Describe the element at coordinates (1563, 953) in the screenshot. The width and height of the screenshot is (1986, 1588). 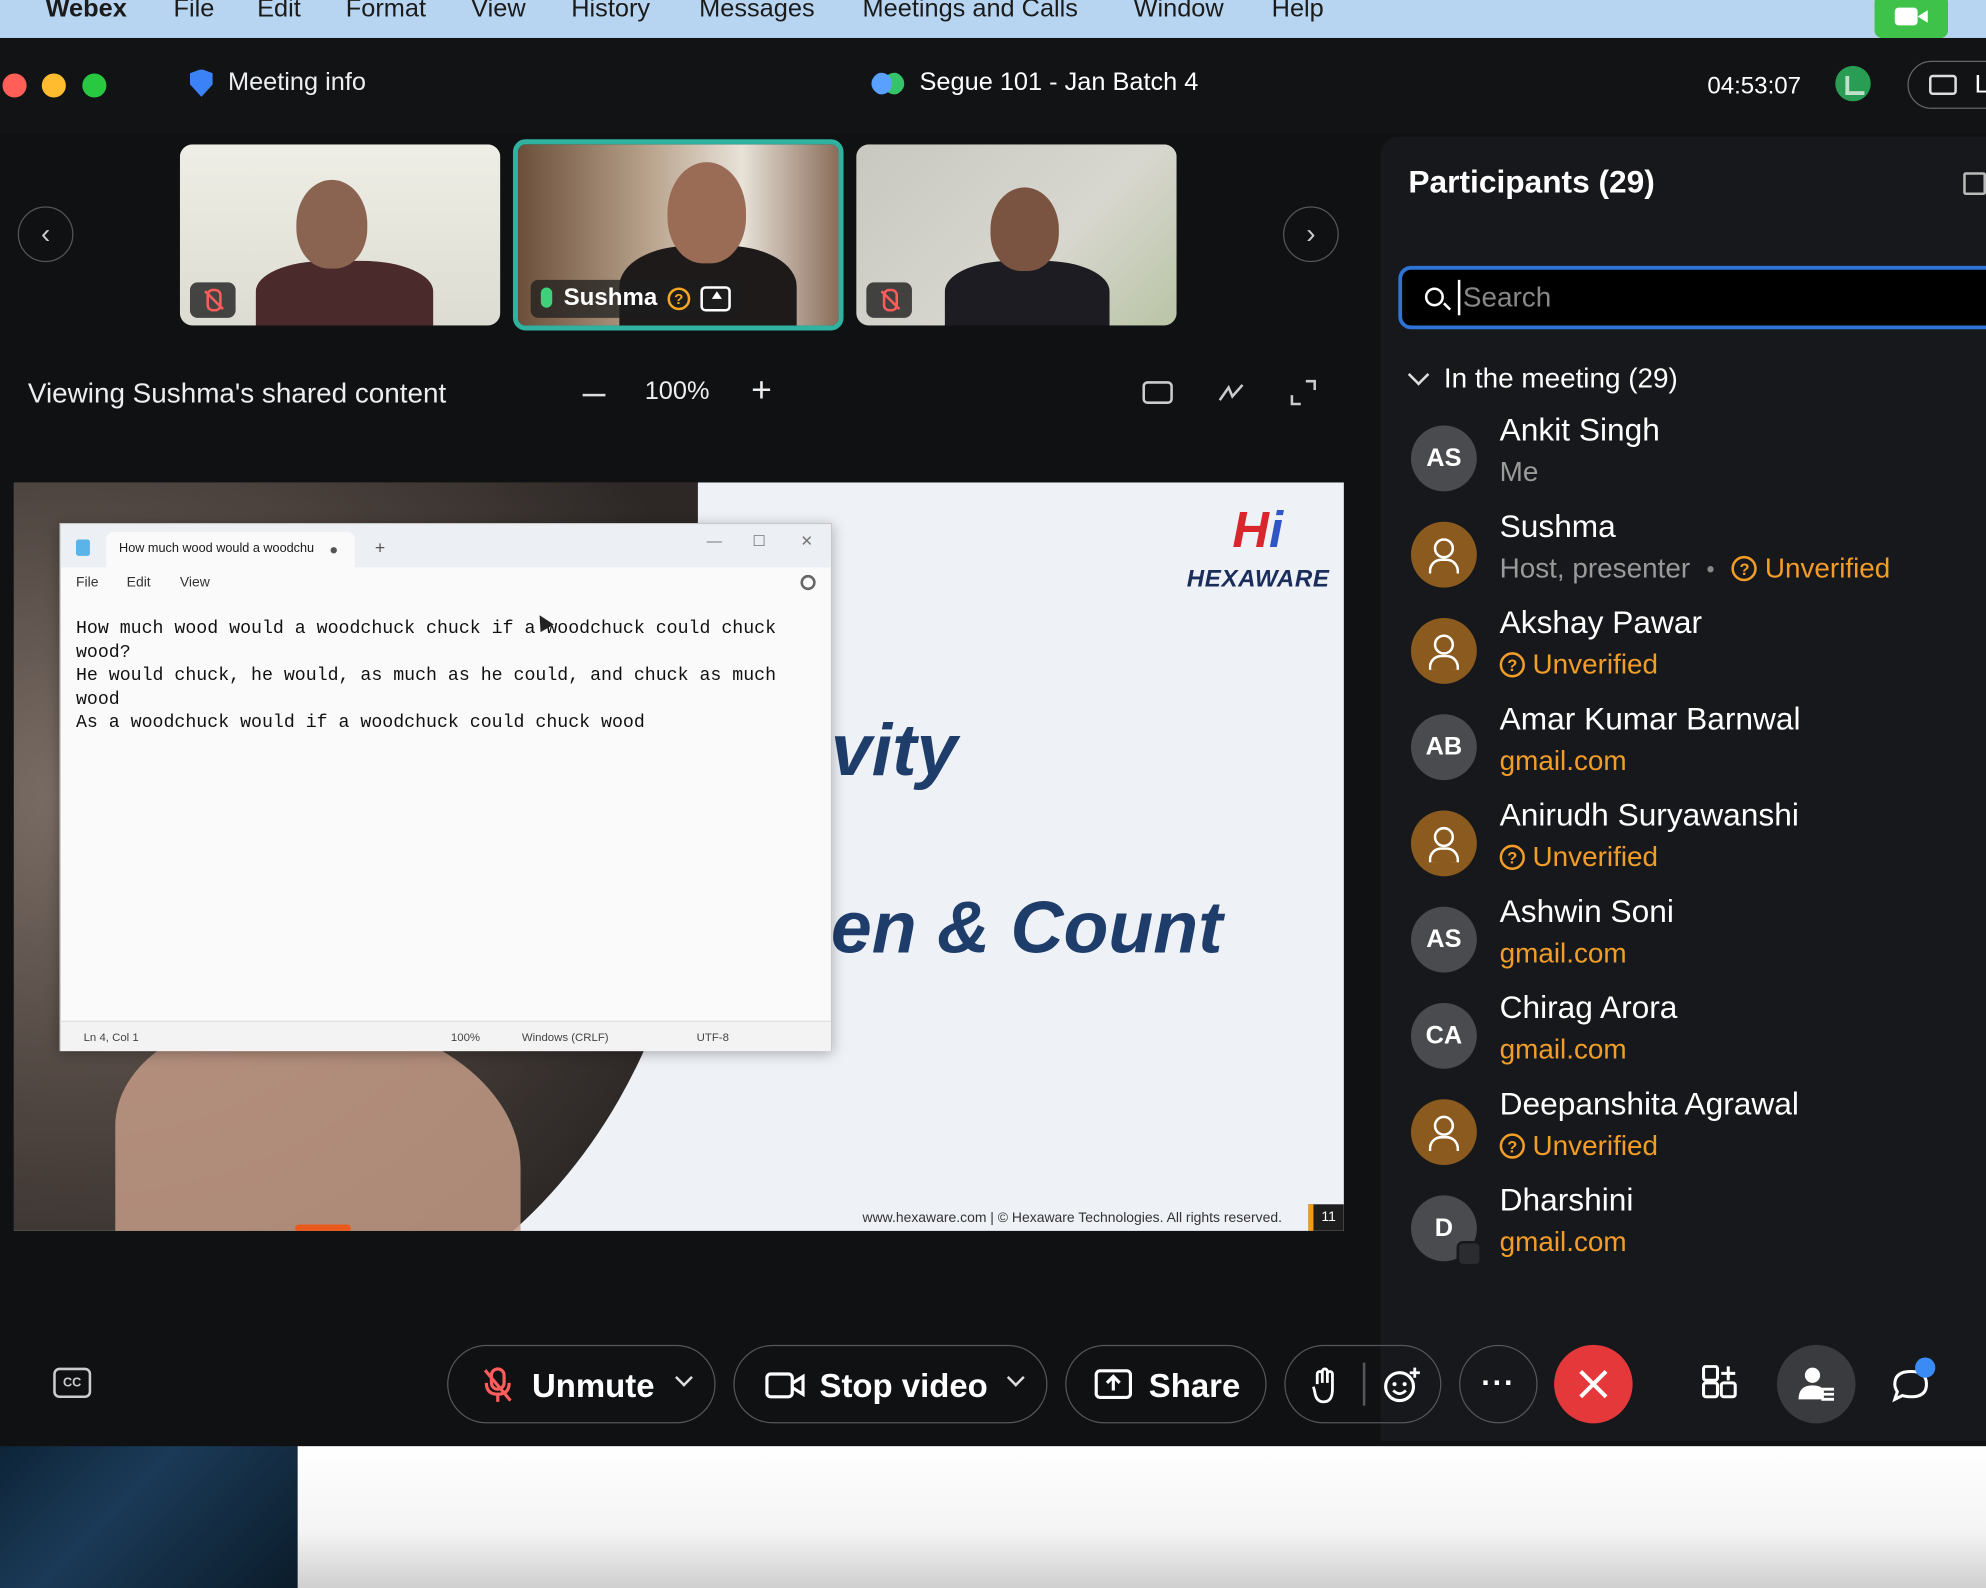
I see `participant-subtitle: gmail.com` at that location.